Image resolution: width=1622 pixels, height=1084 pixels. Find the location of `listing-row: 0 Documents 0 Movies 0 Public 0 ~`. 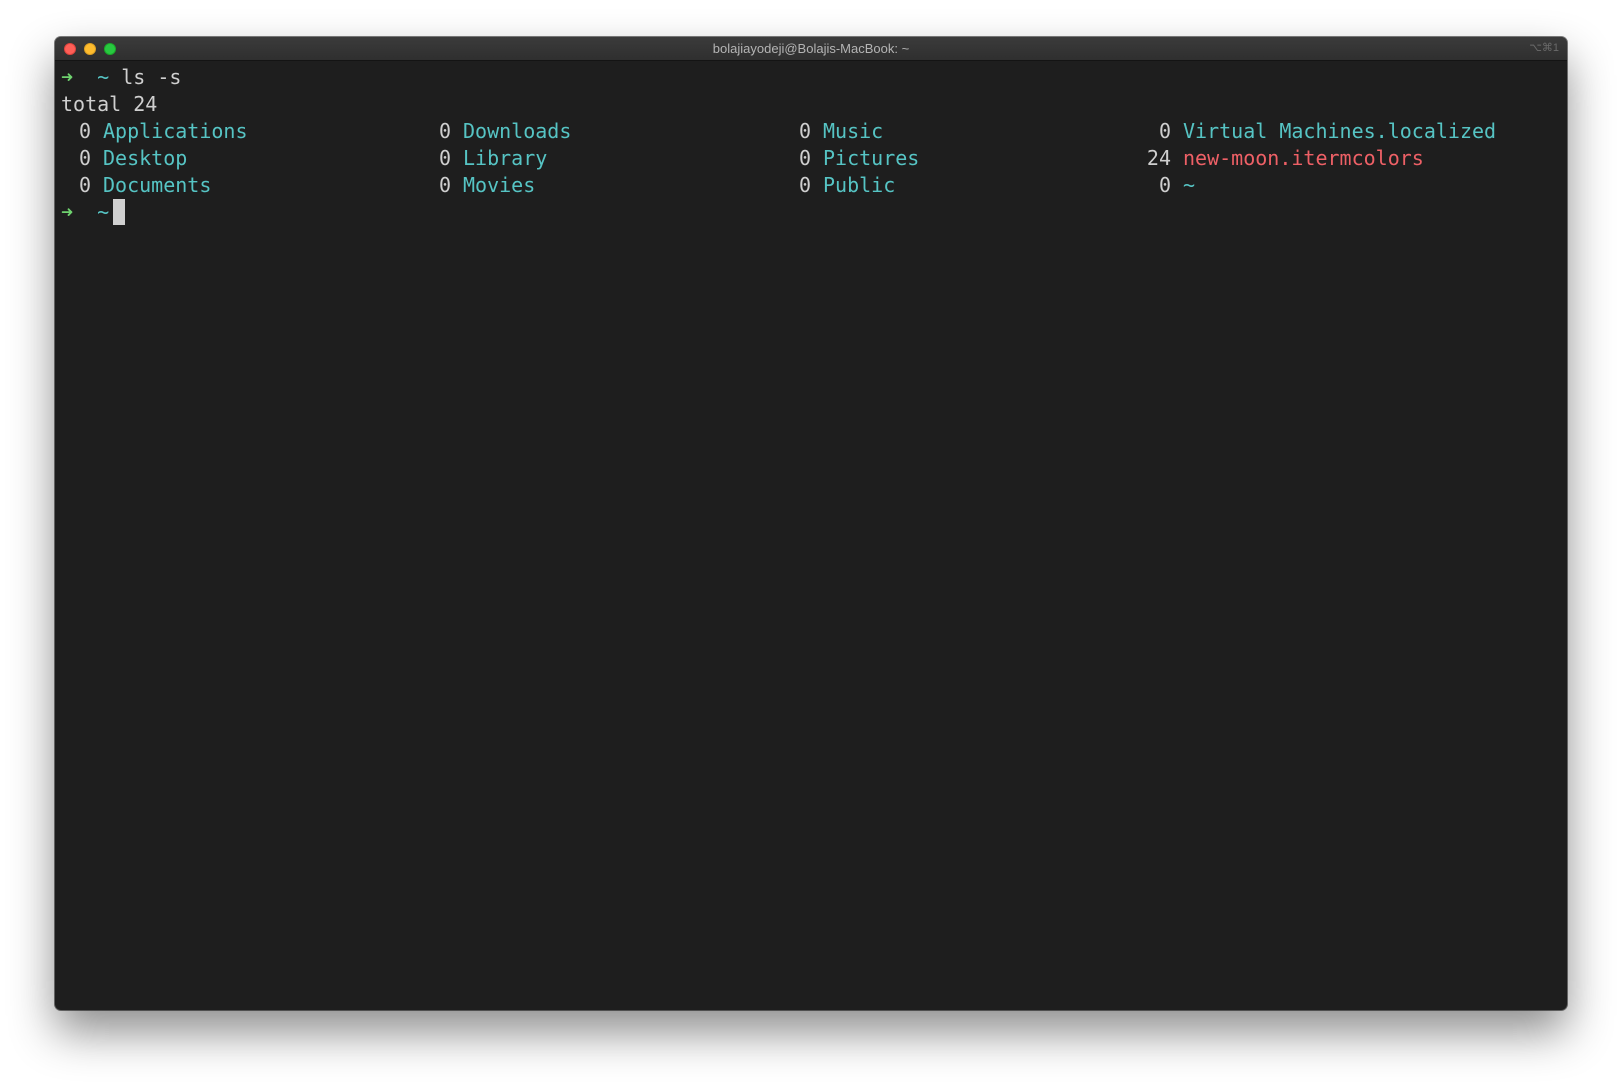

listing-row: 0 Documents 0 Movies 0 Public 0 ~ is located at coordinates (811, 185).